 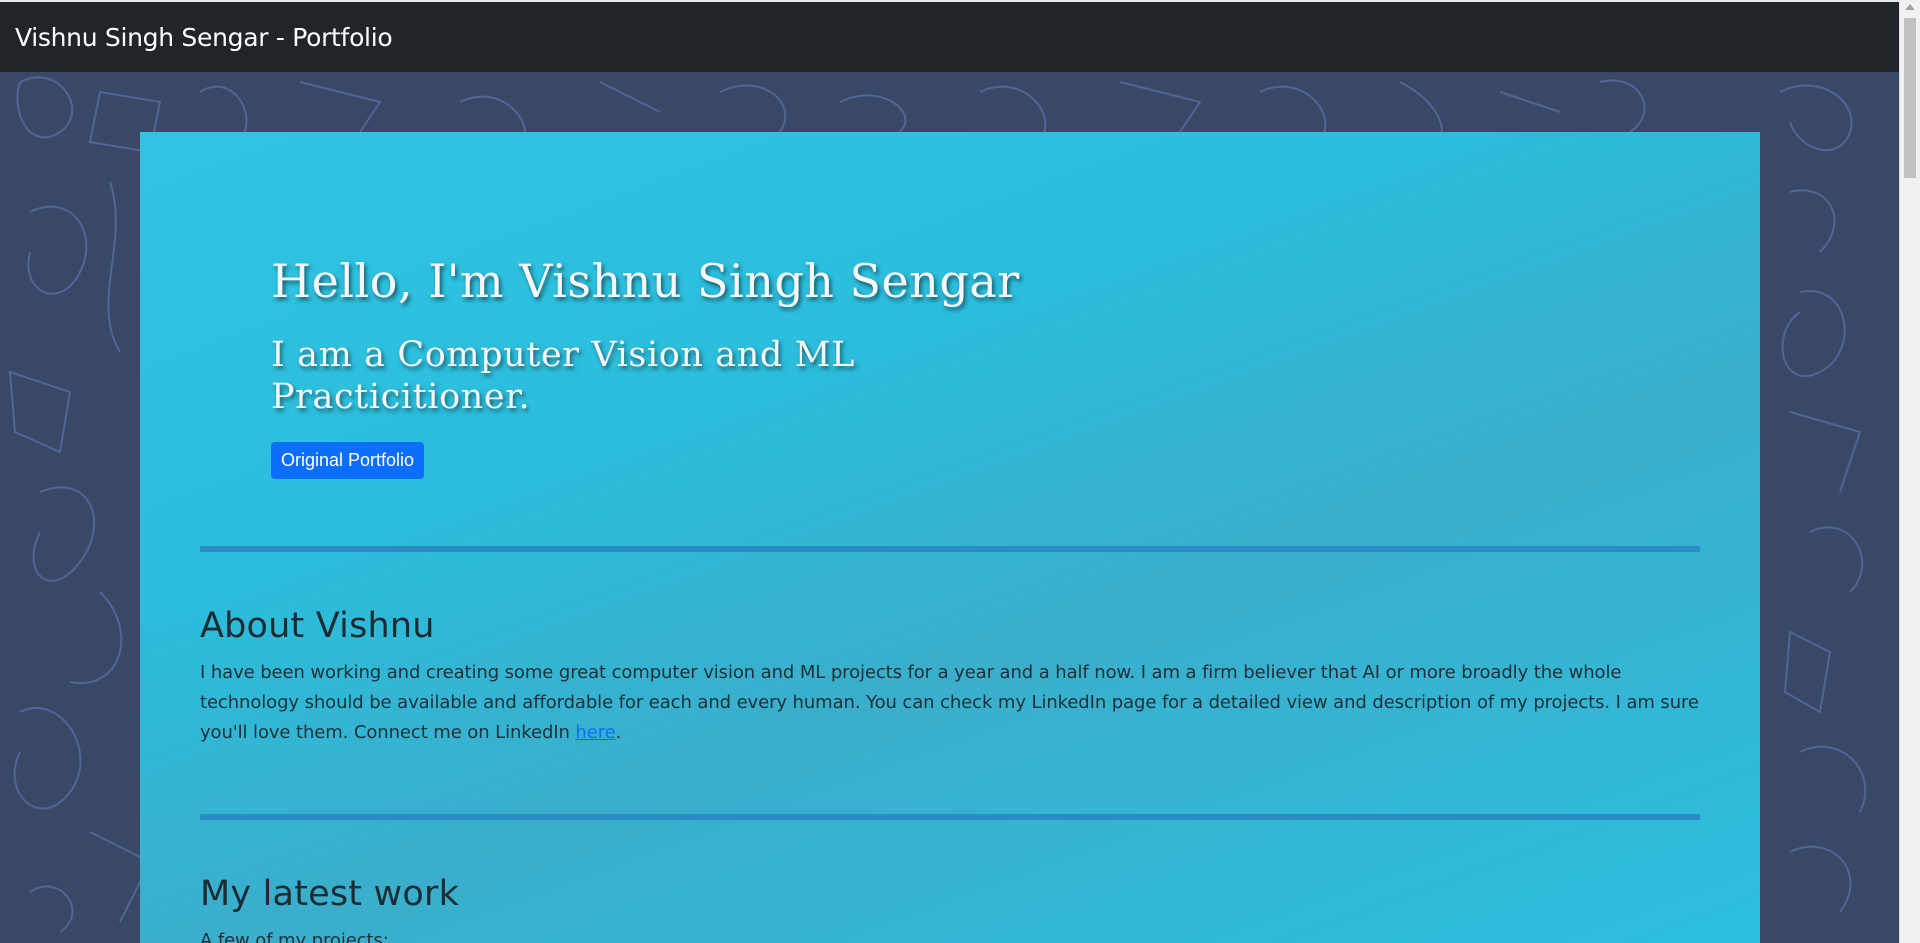 What do you see at coordinates (618, 732) in the screenshot?
I see `about-body-trailing: .` at bounding box center [618, 732].